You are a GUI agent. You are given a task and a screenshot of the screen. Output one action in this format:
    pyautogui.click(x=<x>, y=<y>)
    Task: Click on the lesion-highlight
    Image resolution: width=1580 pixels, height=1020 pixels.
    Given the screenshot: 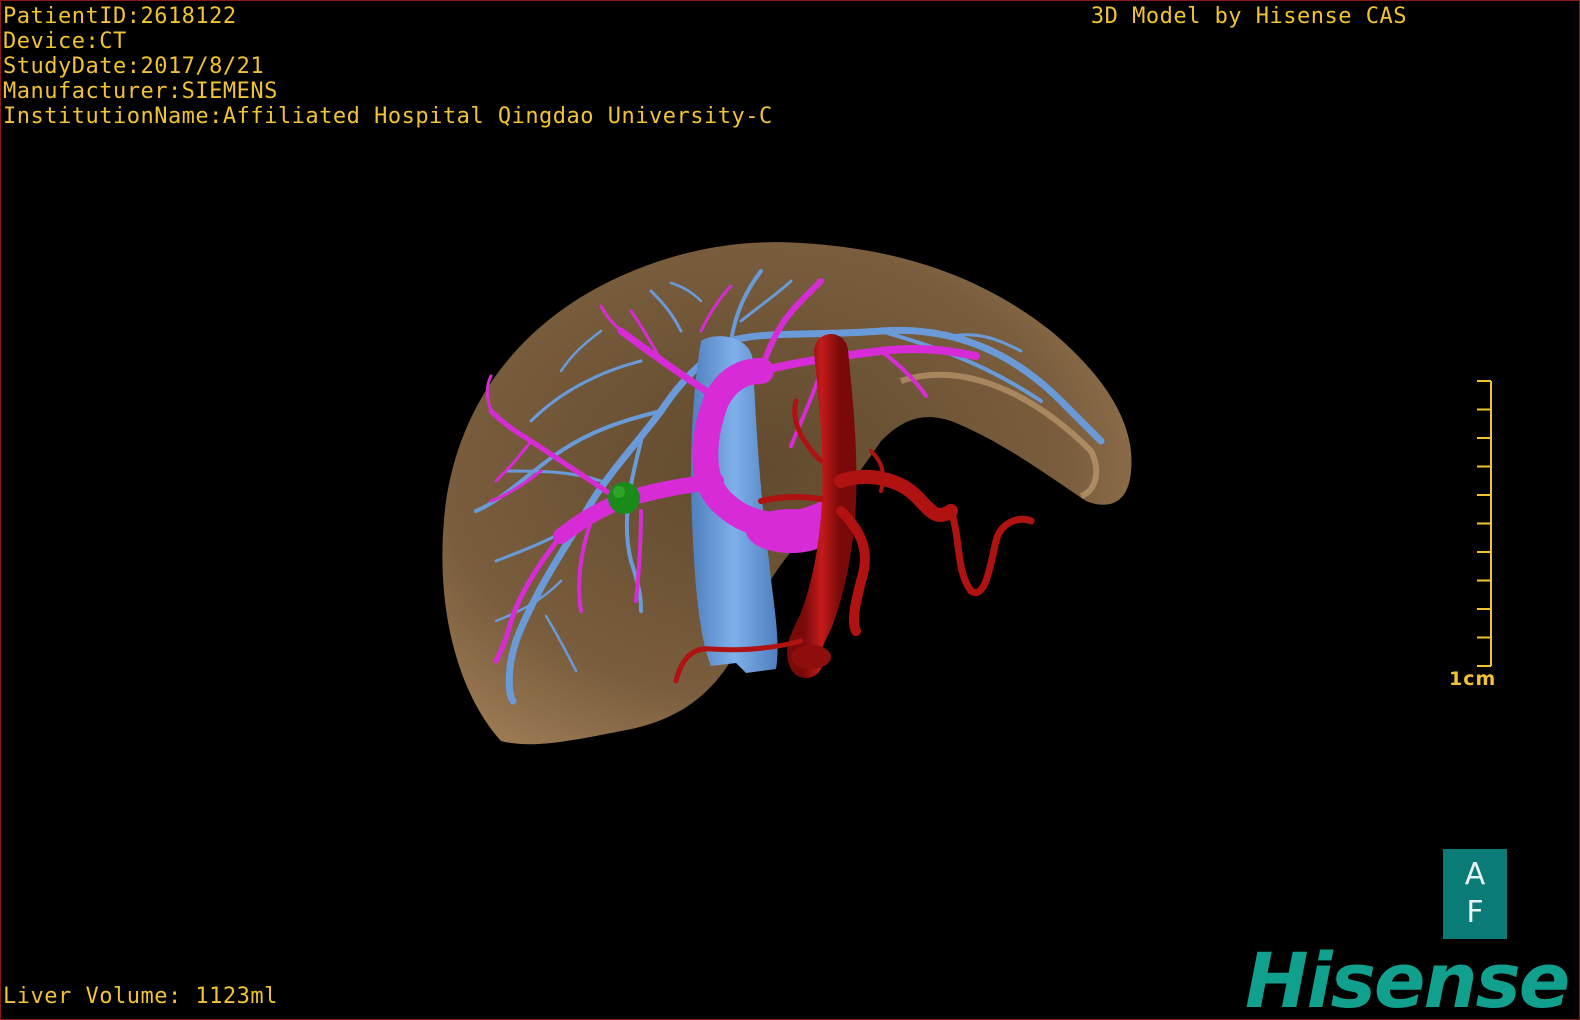 What is the action you would take?
    pyautogui.click(x=619, y=492)
    